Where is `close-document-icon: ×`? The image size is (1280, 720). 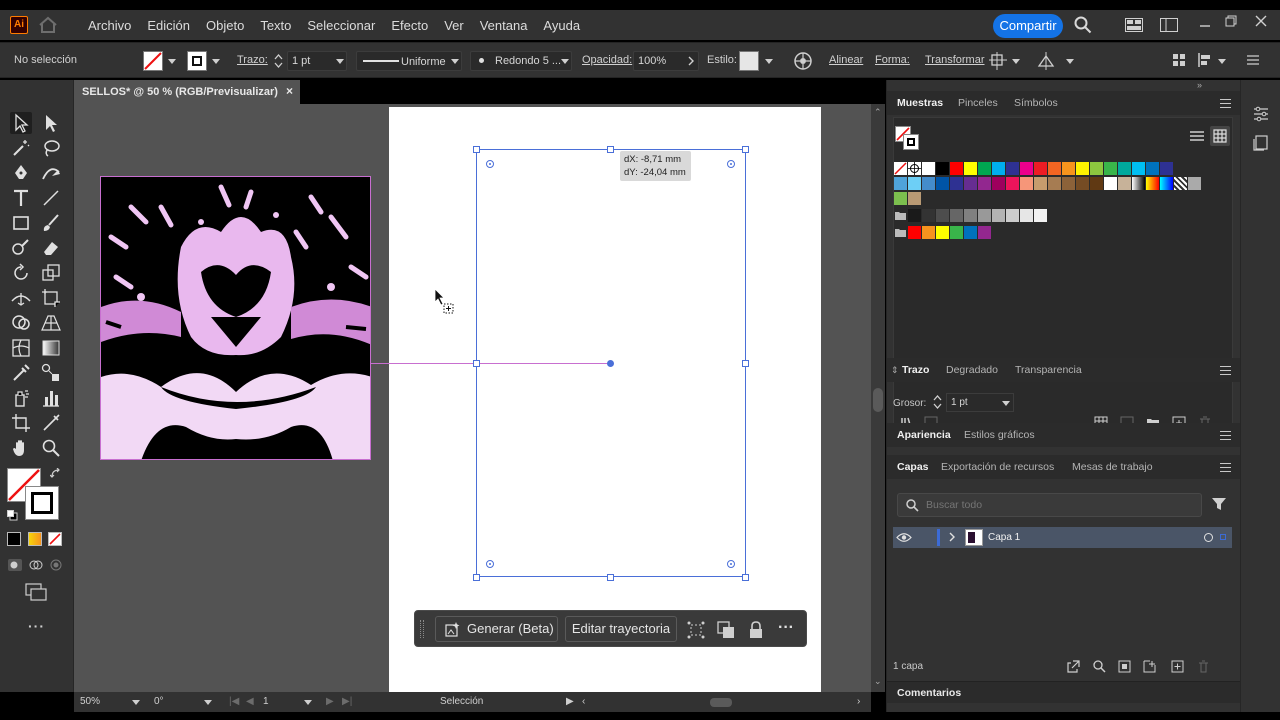 close-document-icon: × is located at coordinates (289, 91).